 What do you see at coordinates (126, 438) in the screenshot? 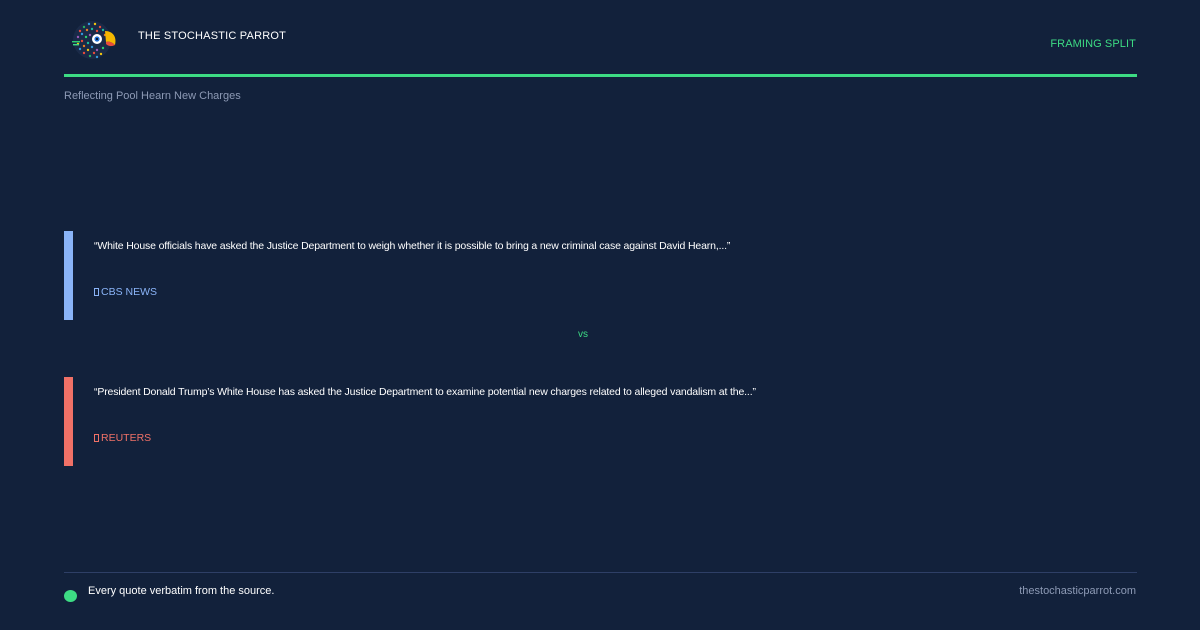
I see `source-name: REUTERS` at bounding box center [126, 438].